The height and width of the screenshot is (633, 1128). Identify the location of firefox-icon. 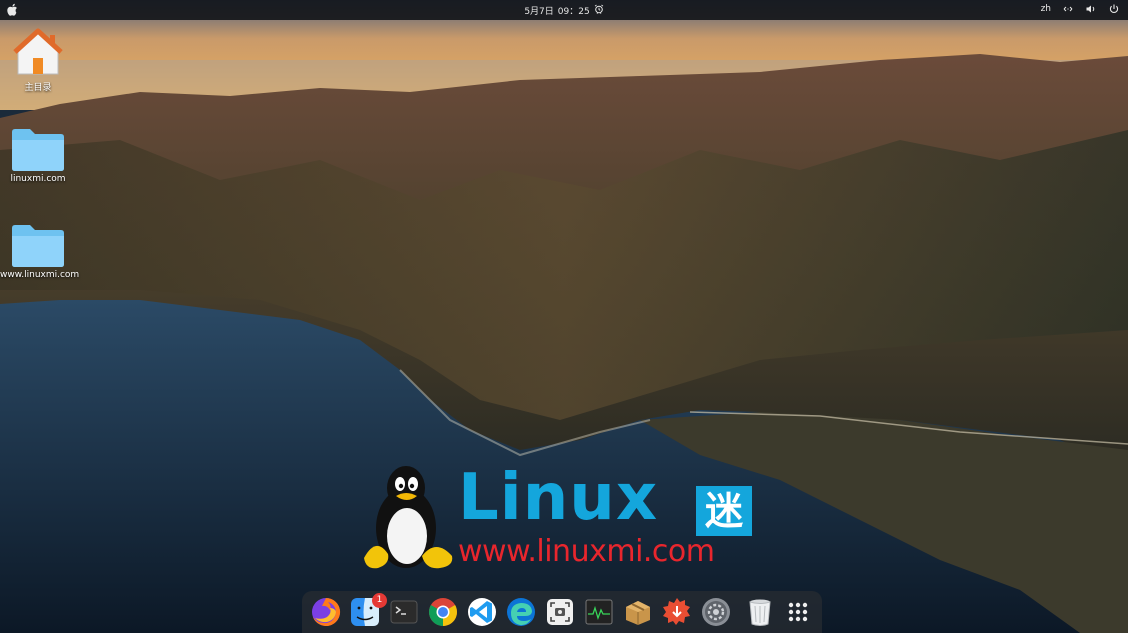
(326, 611).